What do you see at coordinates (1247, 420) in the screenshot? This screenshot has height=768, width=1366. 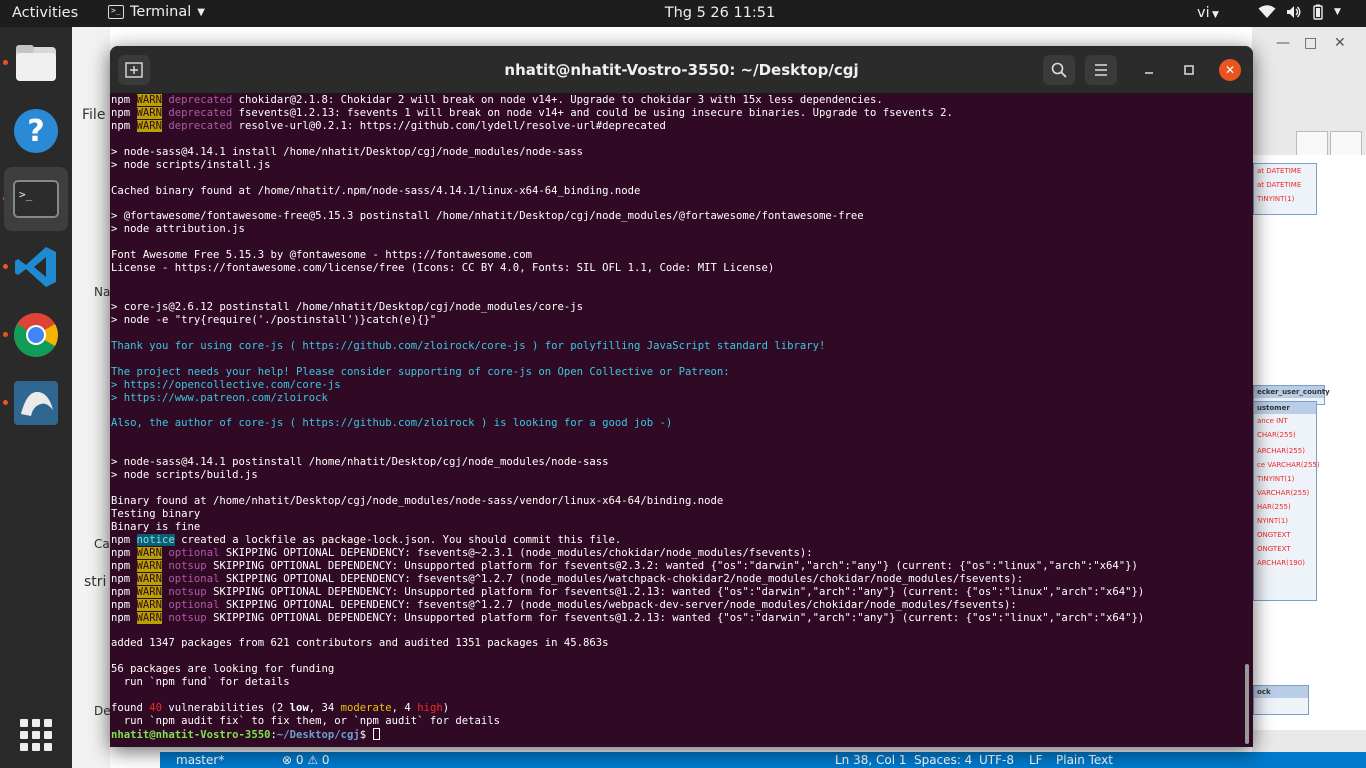 I see `terminal-scrollbar` at bounding box center [1247, 420].